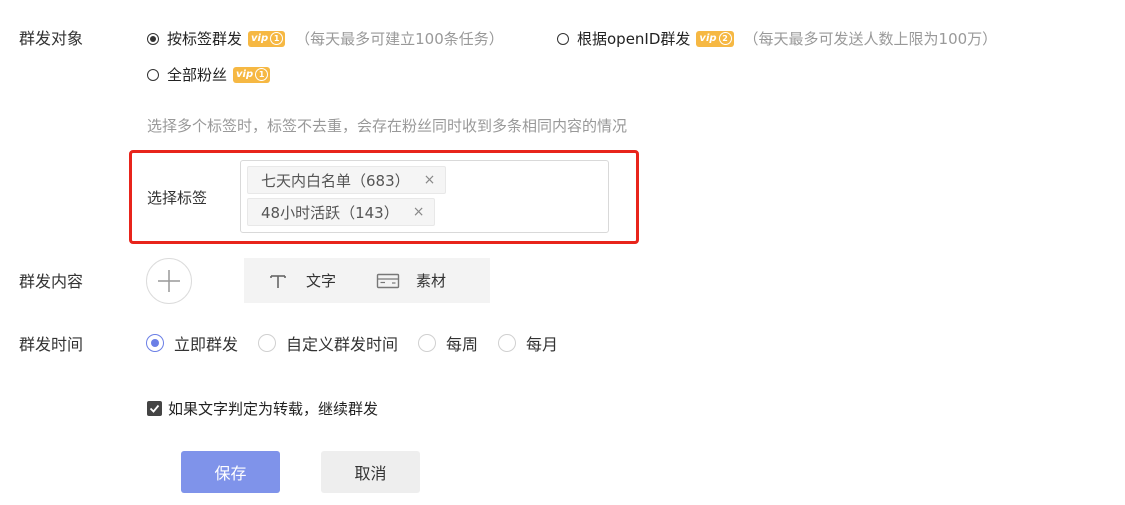 The image size is (1125, 505). I want to click on time-option-monthly: 每月, so click(528, 343).